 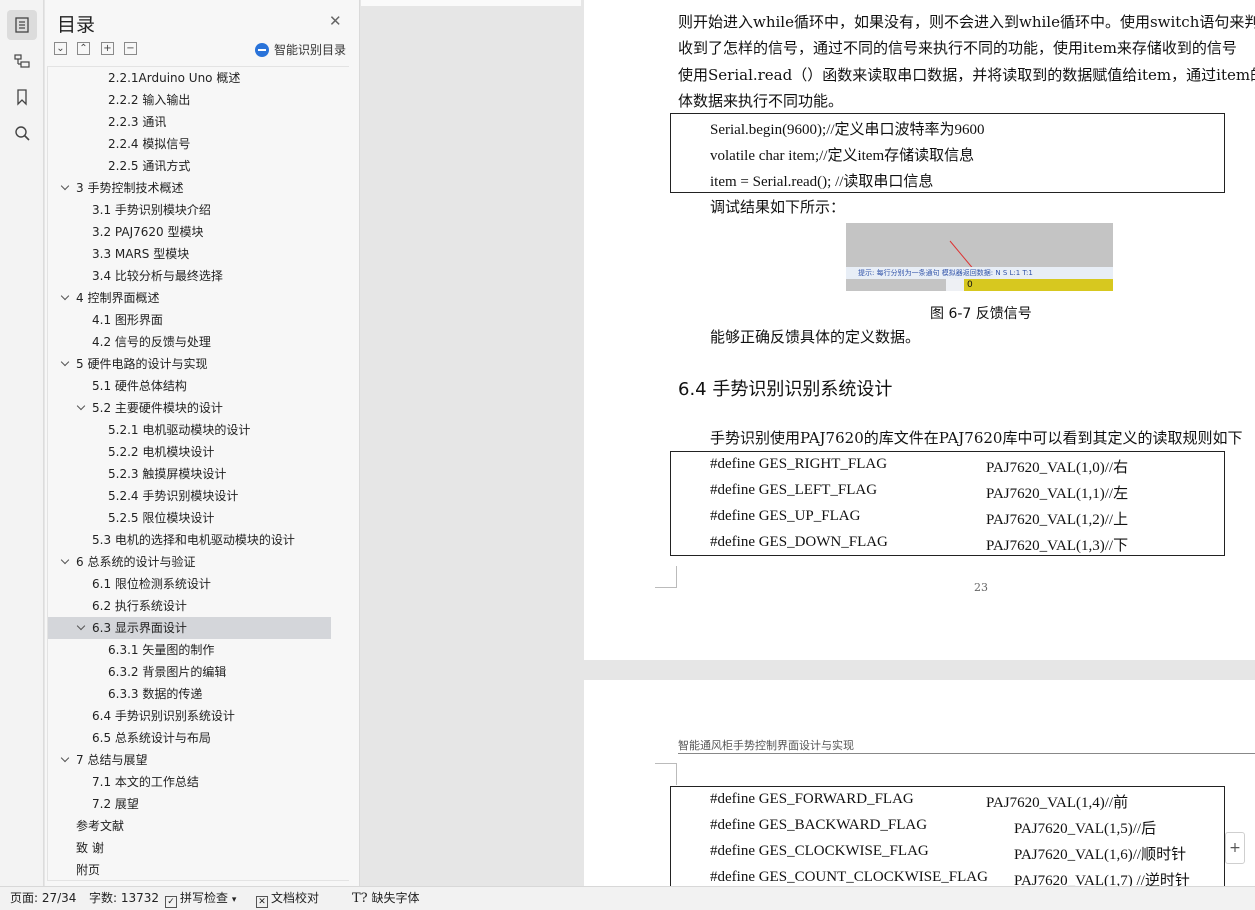 I want to click on expand-up-icon: ⌃, so click(x=83, y=48).